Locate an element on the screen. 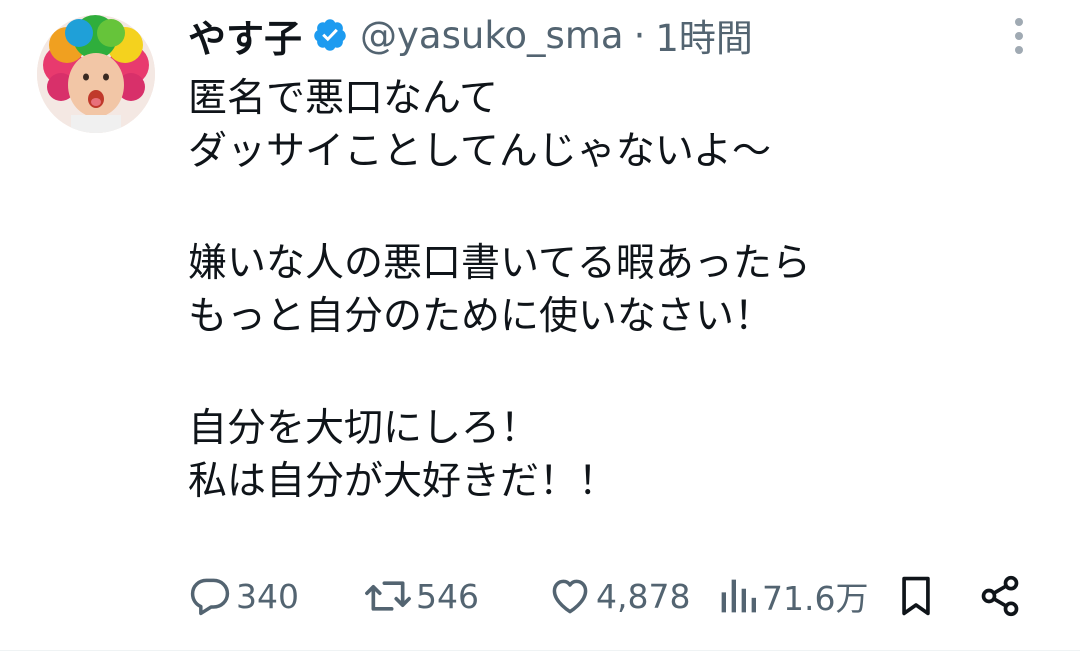  reply-button: 340 is located at coordinates (243, 596).